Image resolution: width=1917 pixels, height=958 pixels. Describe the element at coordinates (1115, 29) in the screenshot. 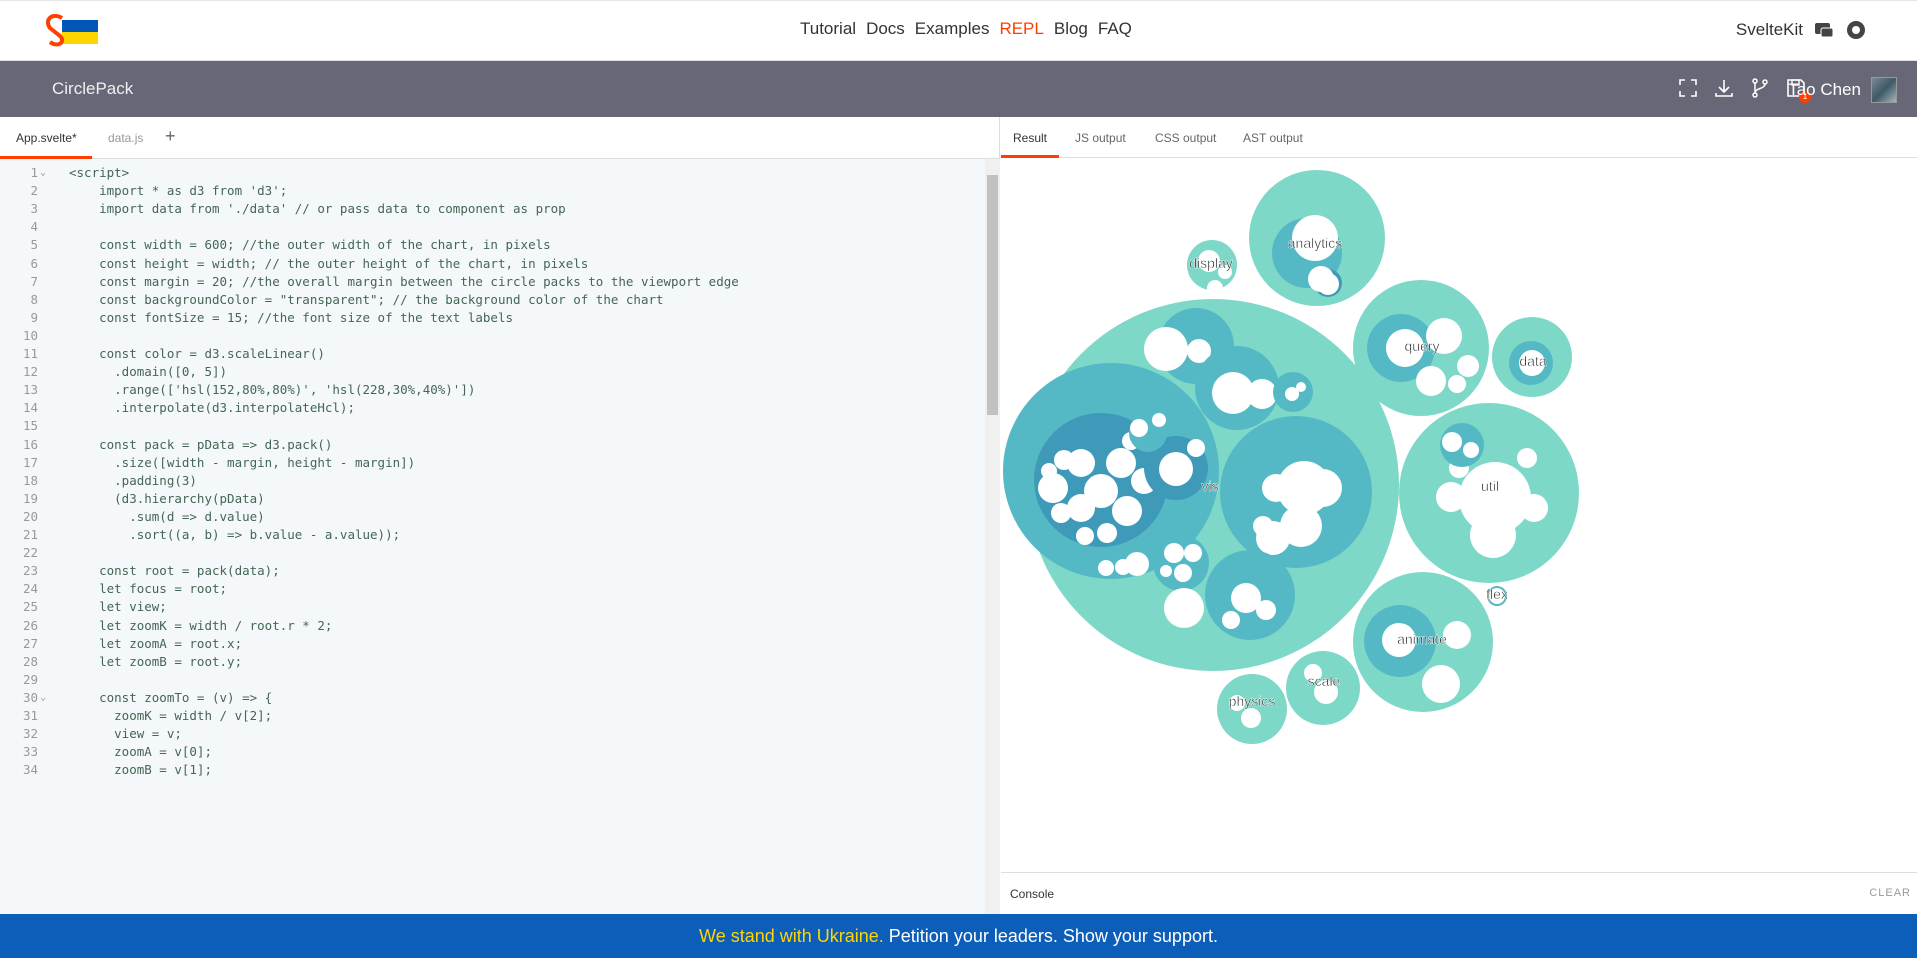

I see `nav-link-faq: FAQ` at that location.